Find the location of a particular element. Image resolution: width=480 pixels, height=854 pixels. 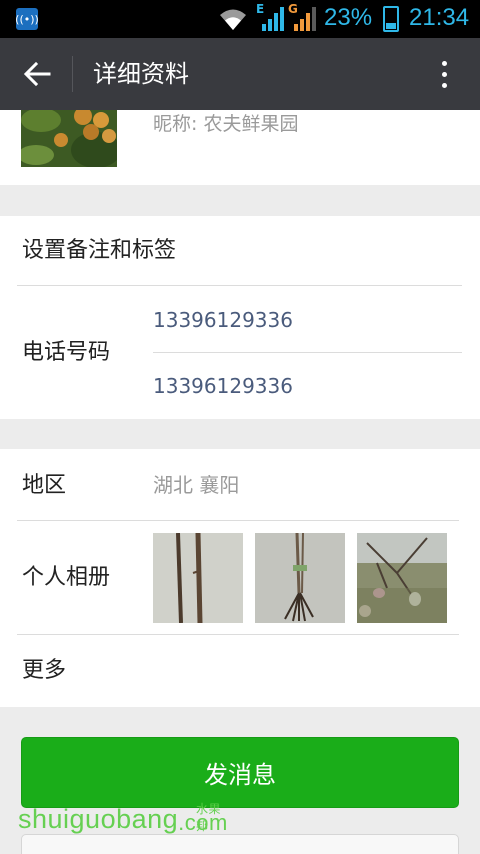

signal-app-icon: ((•)) is located at coordinates (27, 19).